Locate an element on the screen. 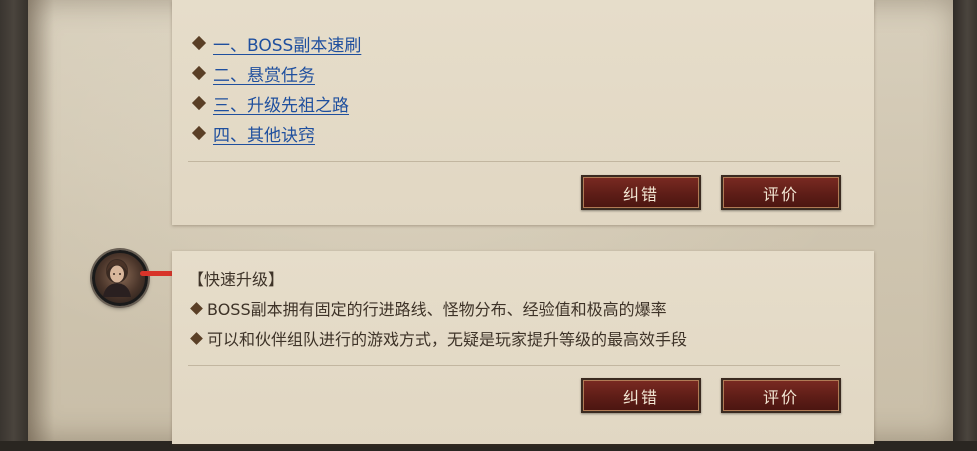 Image resolution: width=977 pixels, height=451 pixels. info-line: BOSS副本拥有固定的行进路线、怪物分布、经验值和极高的爆率 is located at coordinates (428, 308).